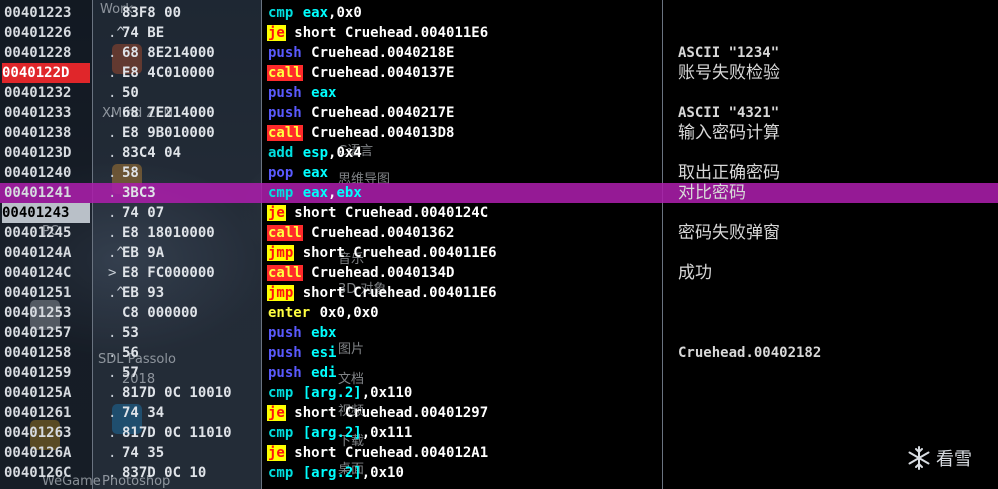 The image size is (998, 489). I want to click on address-cell: 0040126C, so click(47, 473).